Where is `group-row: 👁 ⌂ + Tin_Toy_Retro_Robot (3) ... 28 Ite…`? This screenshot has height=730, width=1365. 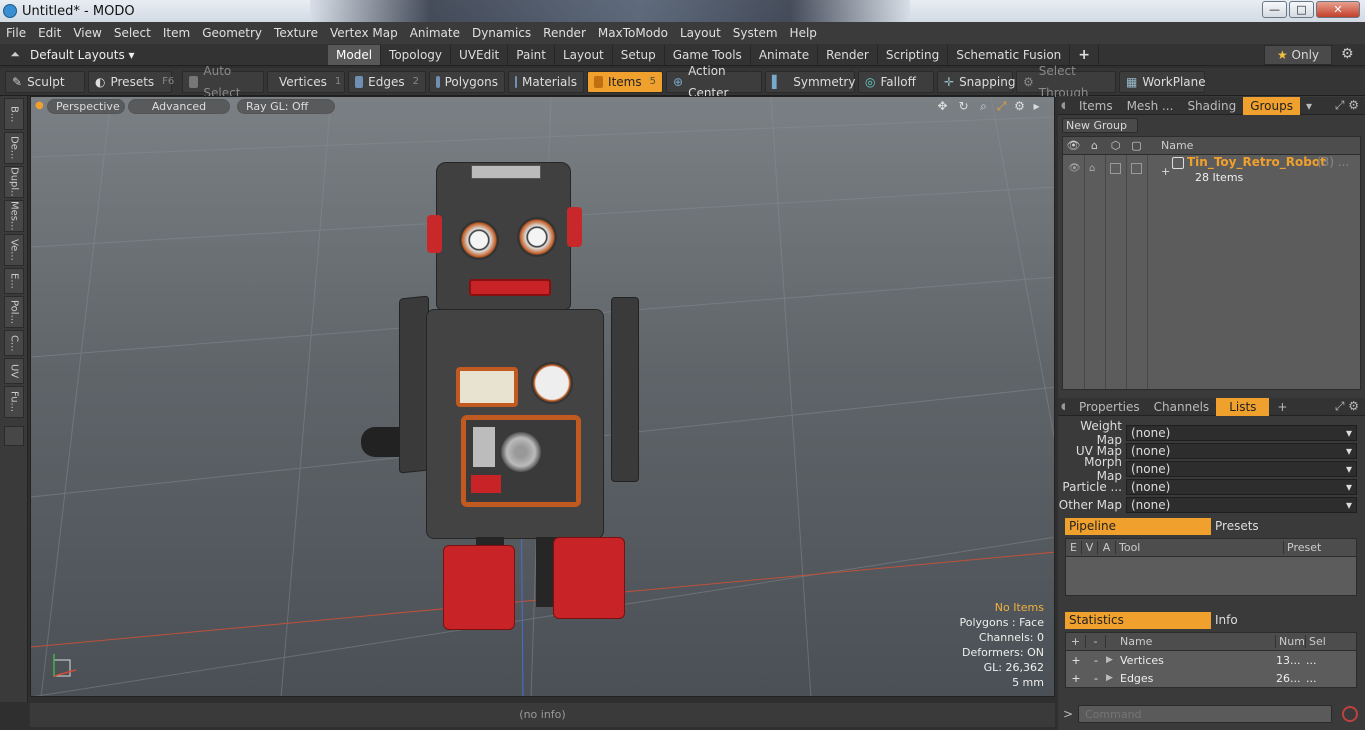 group-row: 👁 ⌂ + Tin_Toy_Retro_Robot (3) ... 28 Ite… is located at coordinates (1211, 170).